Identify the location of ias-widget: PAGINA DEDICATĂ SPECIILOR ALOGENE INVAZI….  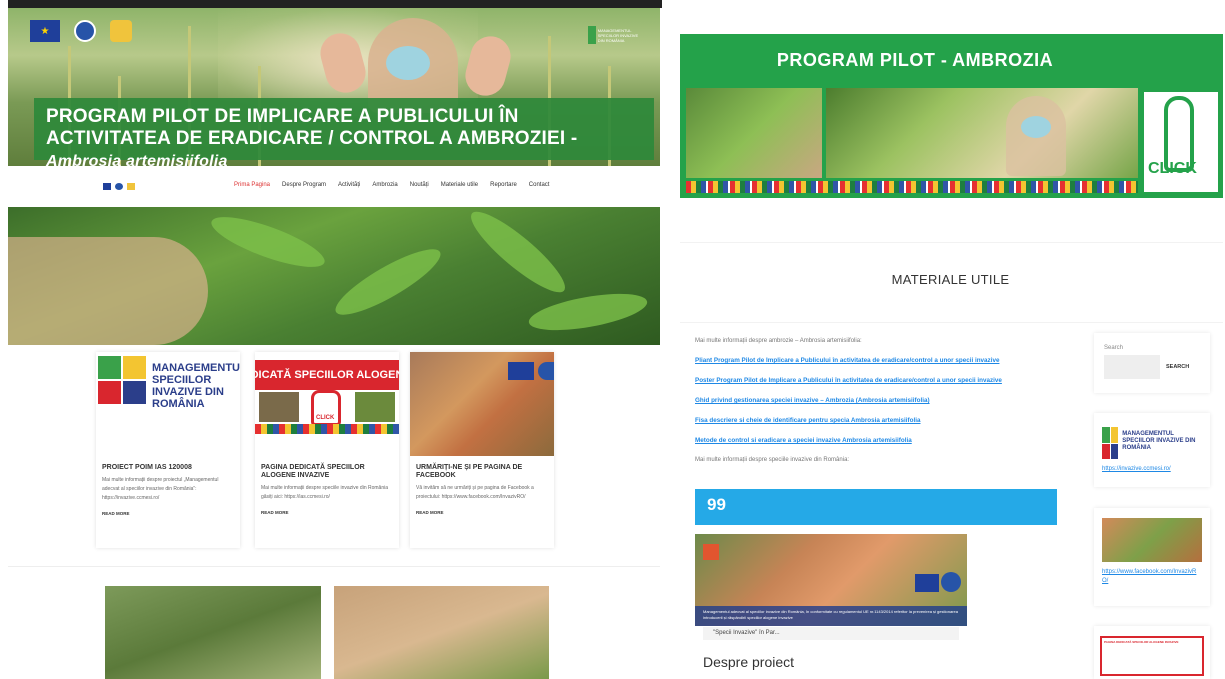
(1152, 652).